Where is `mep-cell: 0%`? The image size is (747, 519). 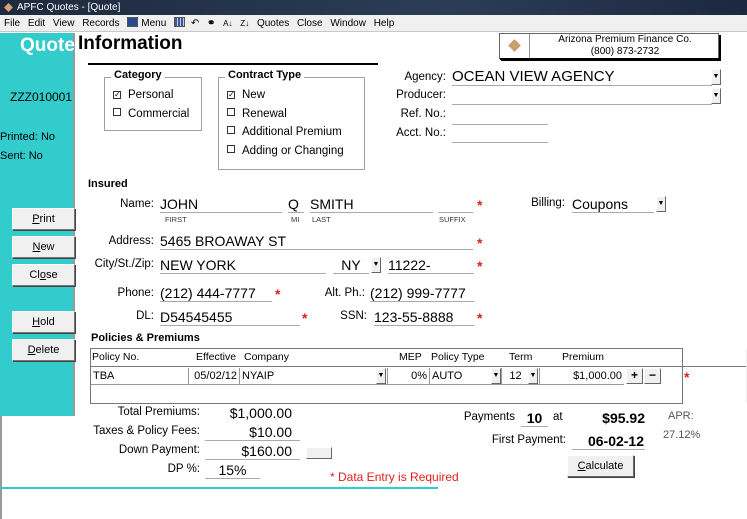
mep-cell: 0% is located at coordinates (409, 376).